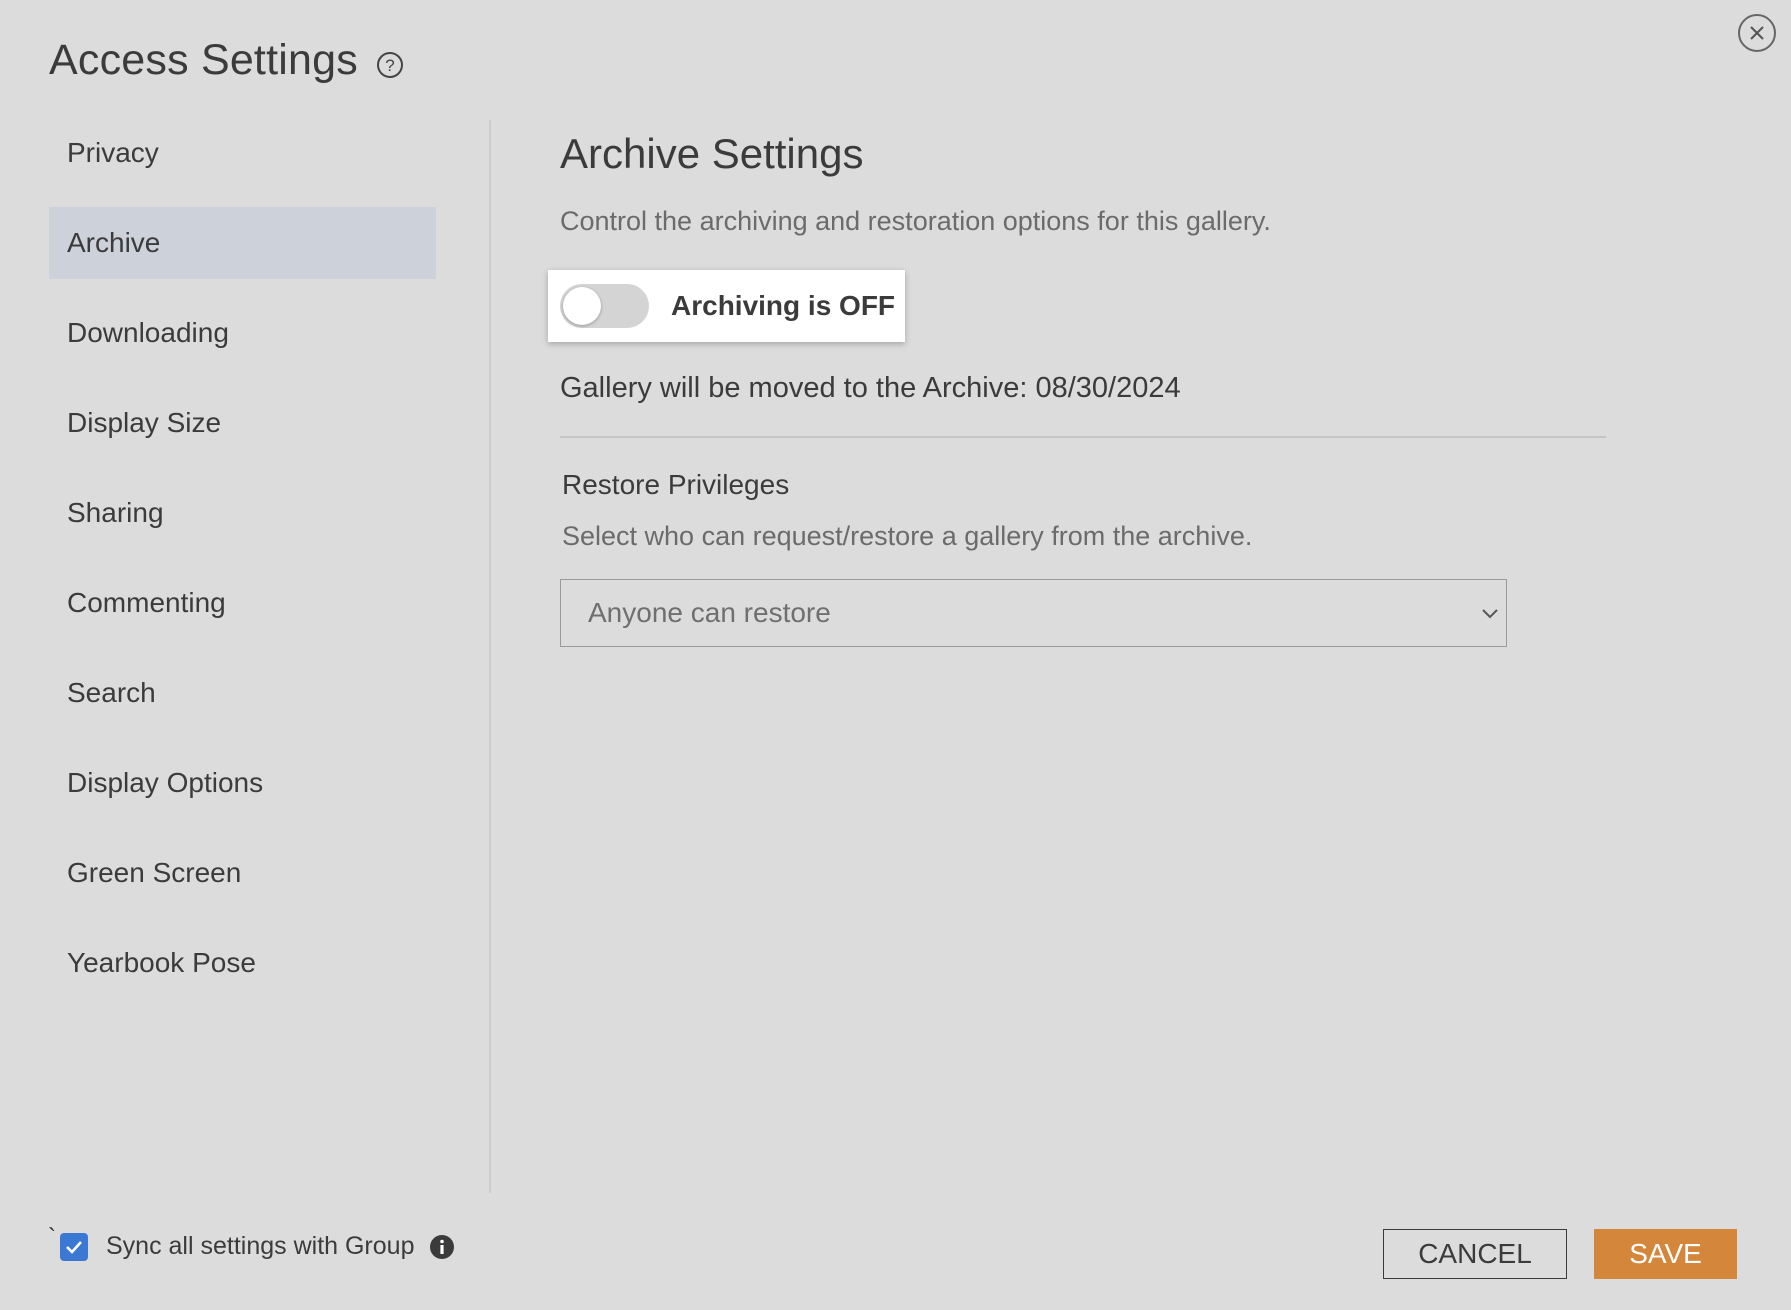  What do you see at coordinates (1033, 613) in the screenshot?
I see `restore-privileges-select: Anyone can restore` at bounding box center [1033, 613].